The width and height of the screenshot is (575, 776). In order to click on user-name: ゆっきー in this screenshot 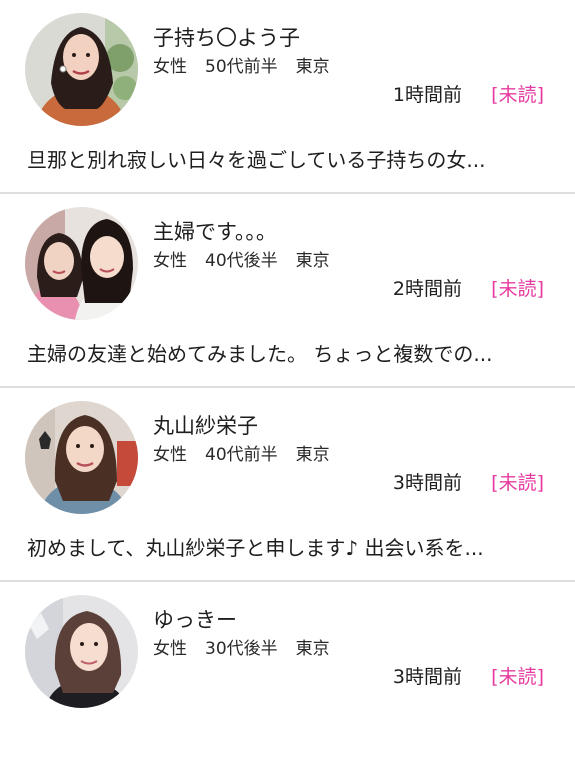, I will do `click(195, 620)`.